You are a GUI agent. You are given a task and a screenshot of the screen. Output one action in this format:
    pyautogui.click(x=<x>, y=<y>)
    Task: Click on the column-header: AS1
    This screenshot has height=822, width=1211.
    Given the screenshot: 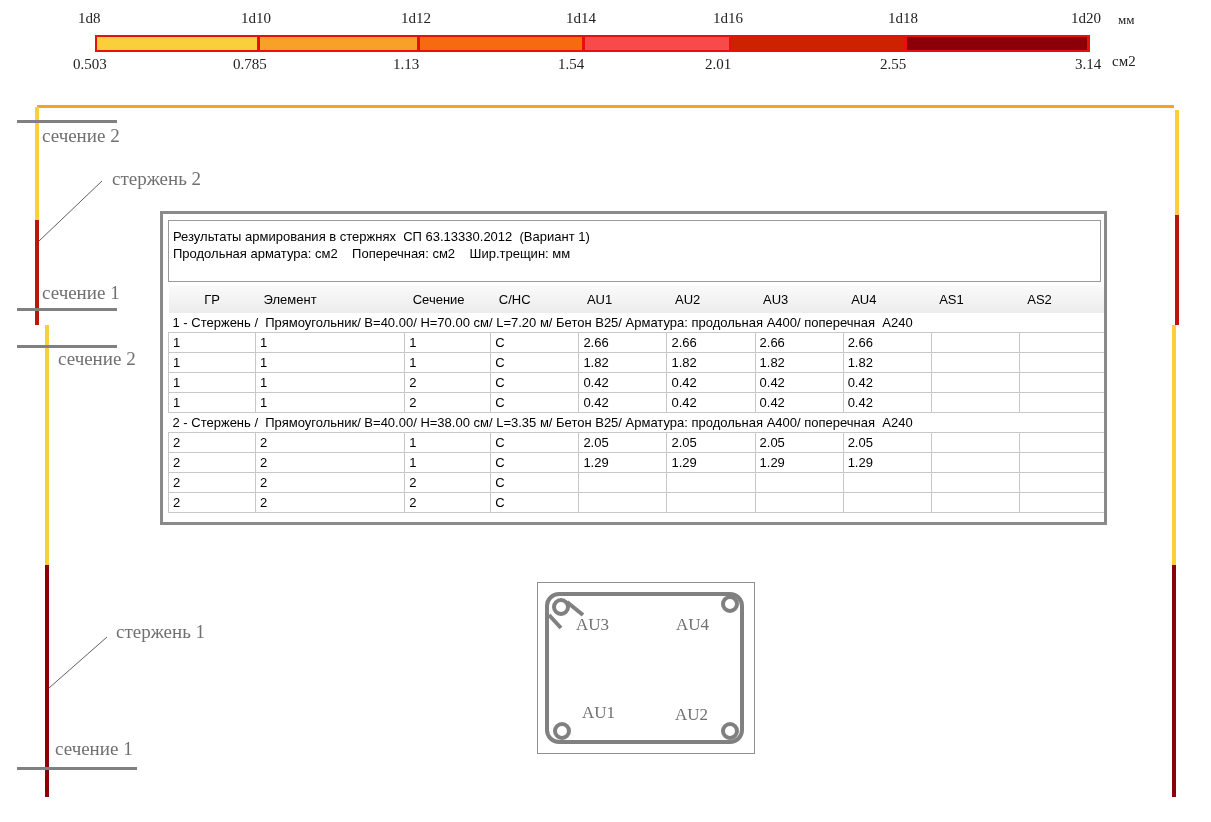 What is the action you would take?
    pyautogui.click(x=975, y=299)
    